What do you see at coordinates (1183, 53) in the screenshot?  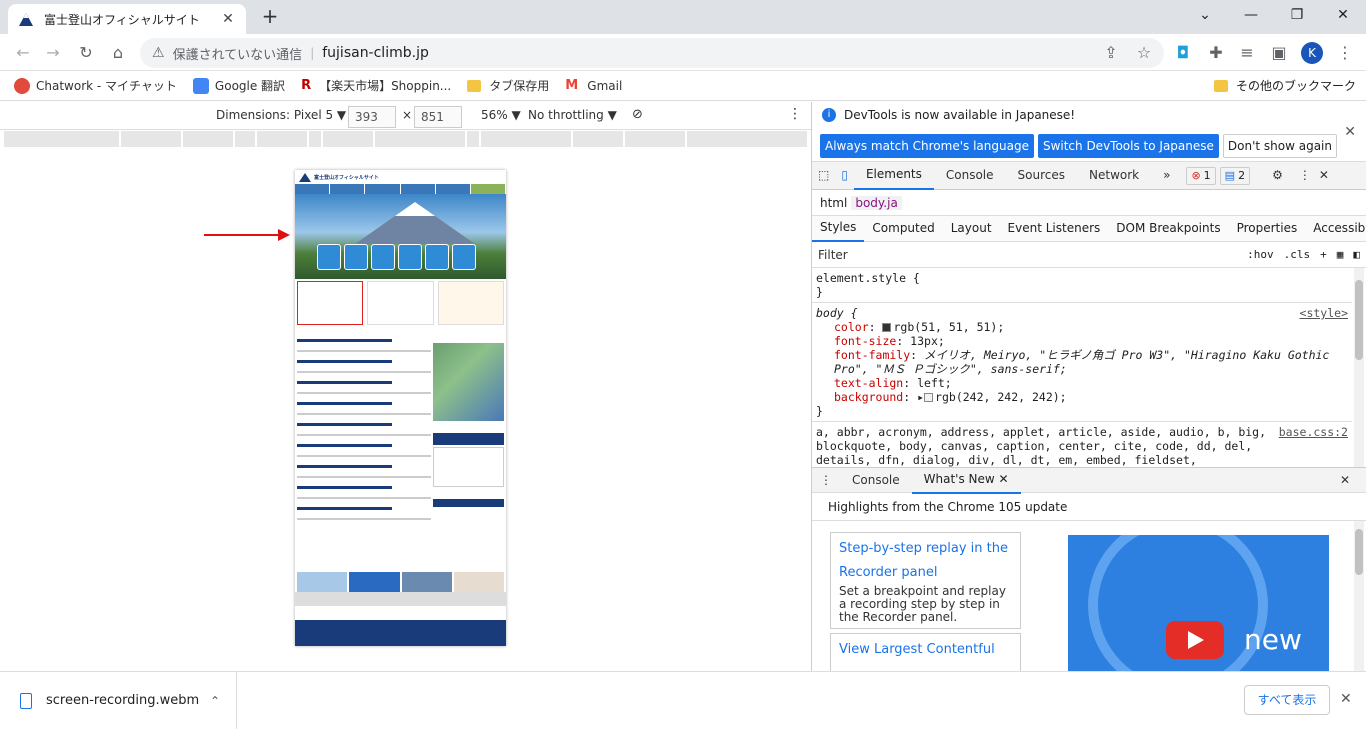 I see `extension-icon: ◘` at bounding box center [1183, 53].